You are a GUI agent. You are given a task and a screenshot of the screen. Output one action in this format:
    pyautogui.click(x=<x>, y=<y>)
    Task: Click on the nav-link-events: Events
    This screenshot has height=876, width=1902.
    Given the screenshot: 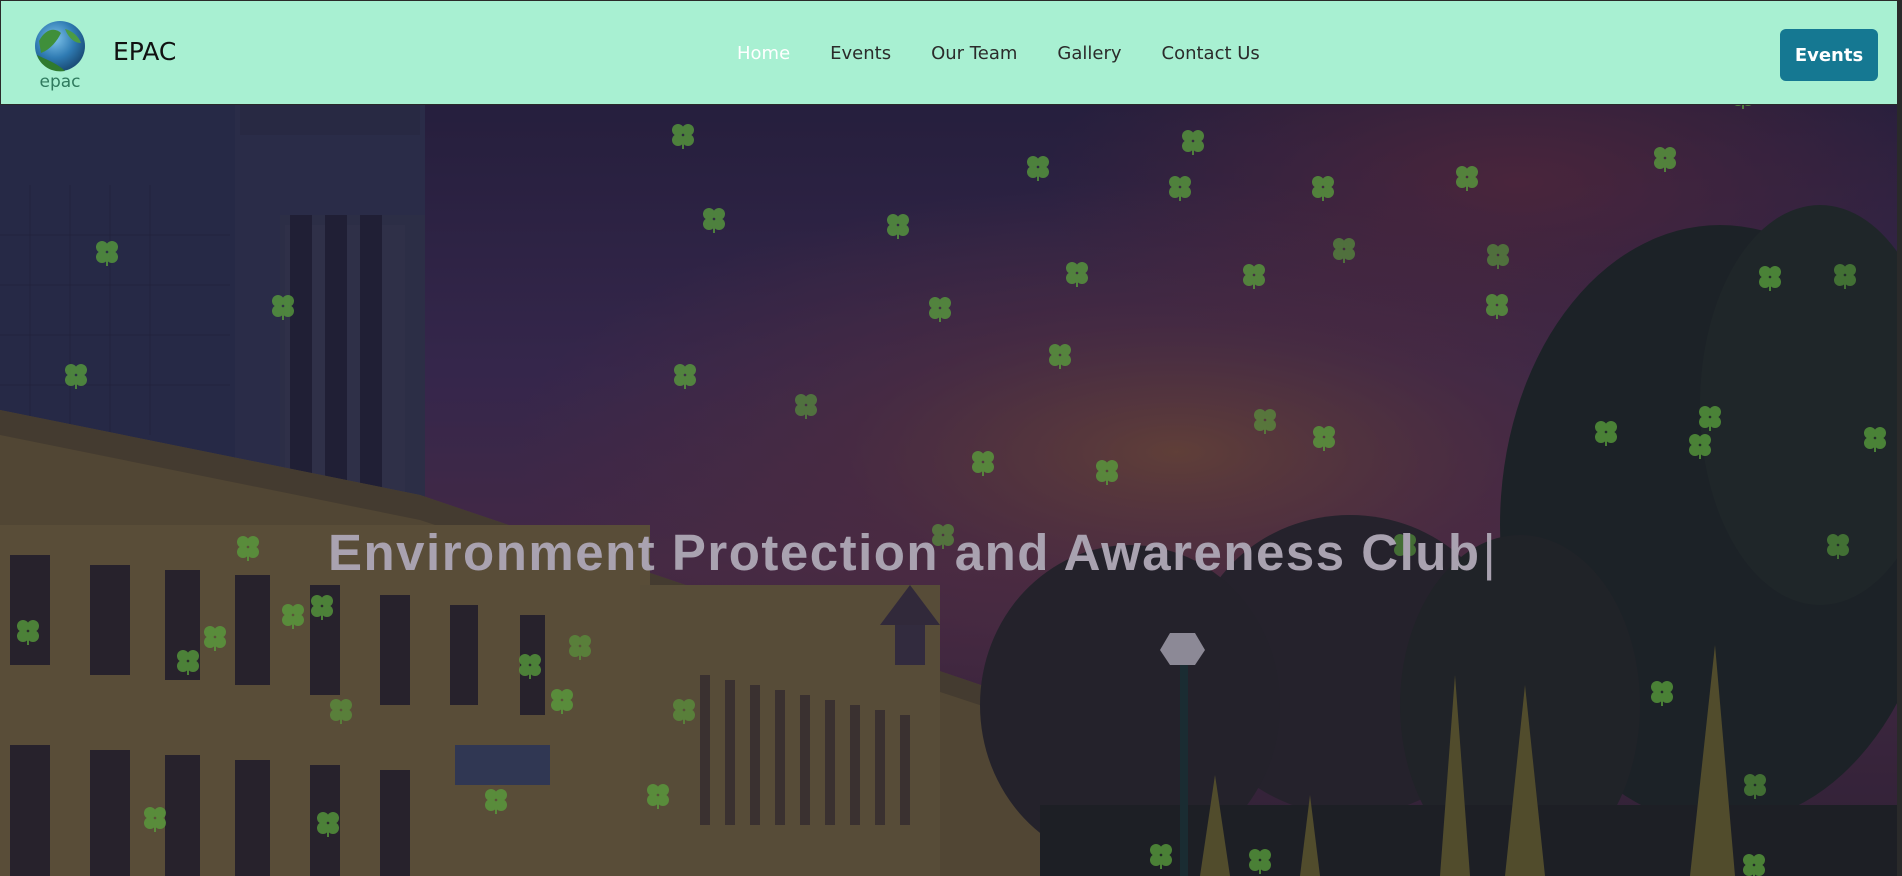 What is the action you would take?
    pyautogui.click(x=860, y=53)
    